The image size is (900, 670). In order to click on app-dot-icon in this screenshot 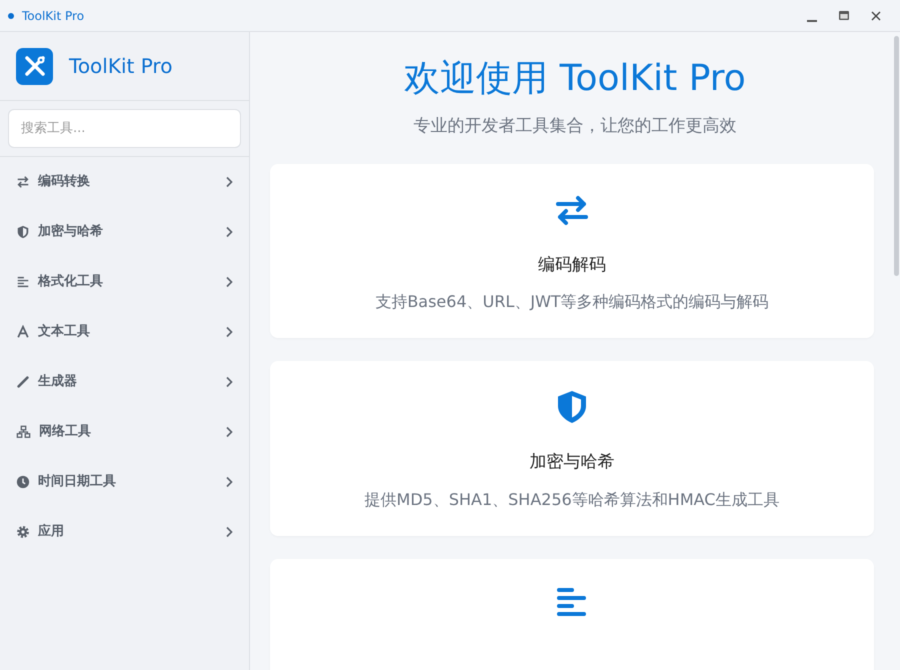, I will do `click(11, 15)`.